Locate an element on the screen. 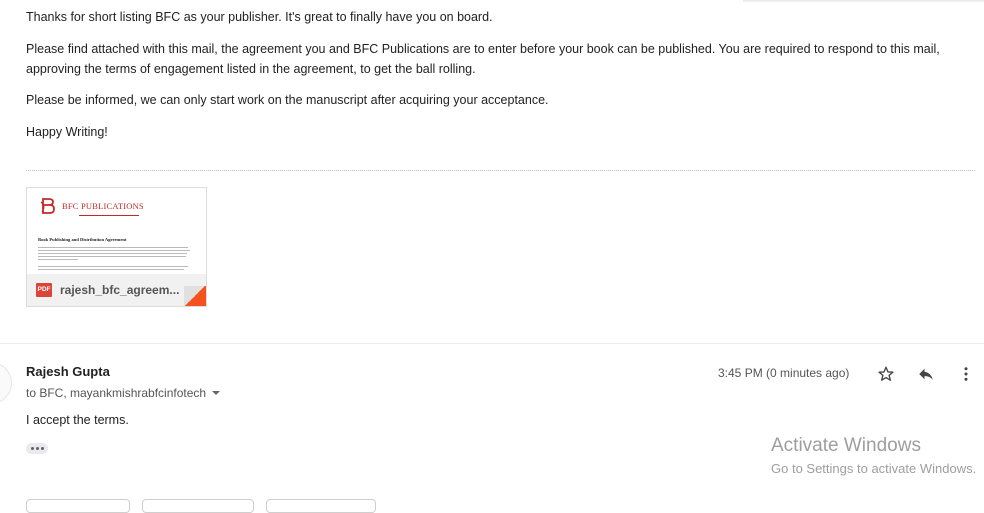  page-curl-corner is located at coordinates (195, 296).